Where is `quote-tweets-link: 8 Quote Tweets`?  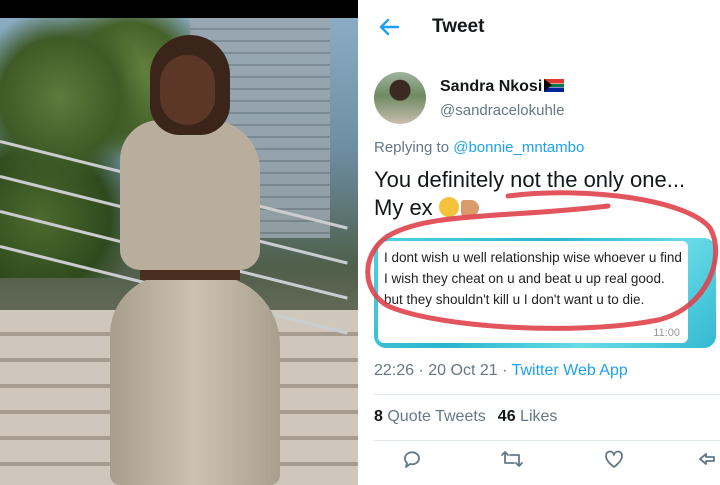 quote-tweets-link: 8 Quote Tweets is located at coordinates (430, 416).